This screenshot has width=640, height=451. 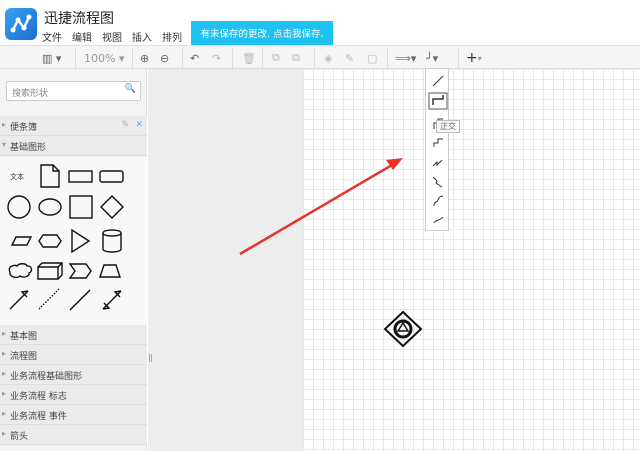 I want to click on zoom-in-icon: ⊕, so click(x=144, y=58).